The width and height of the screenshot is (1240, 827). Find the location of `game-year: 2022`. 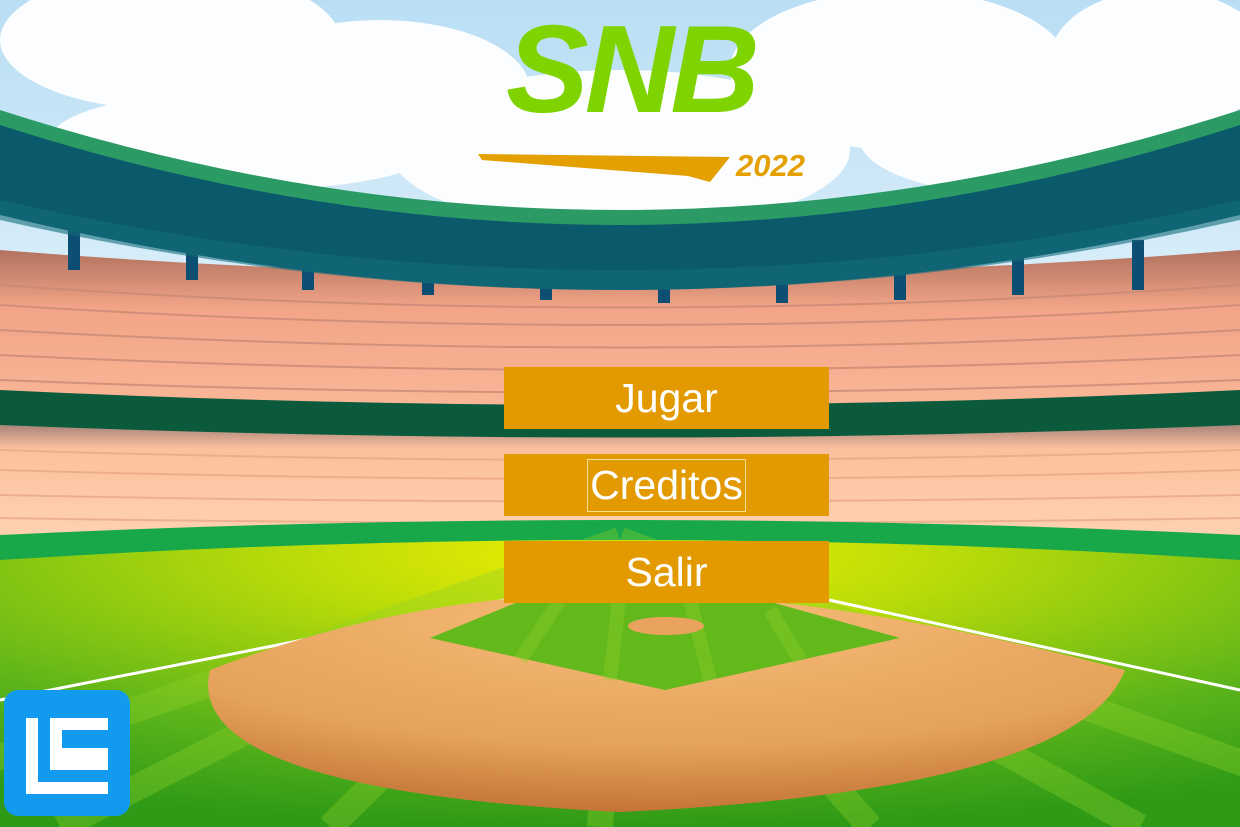

game-year: 2022 is located at coordinates (770, 165).